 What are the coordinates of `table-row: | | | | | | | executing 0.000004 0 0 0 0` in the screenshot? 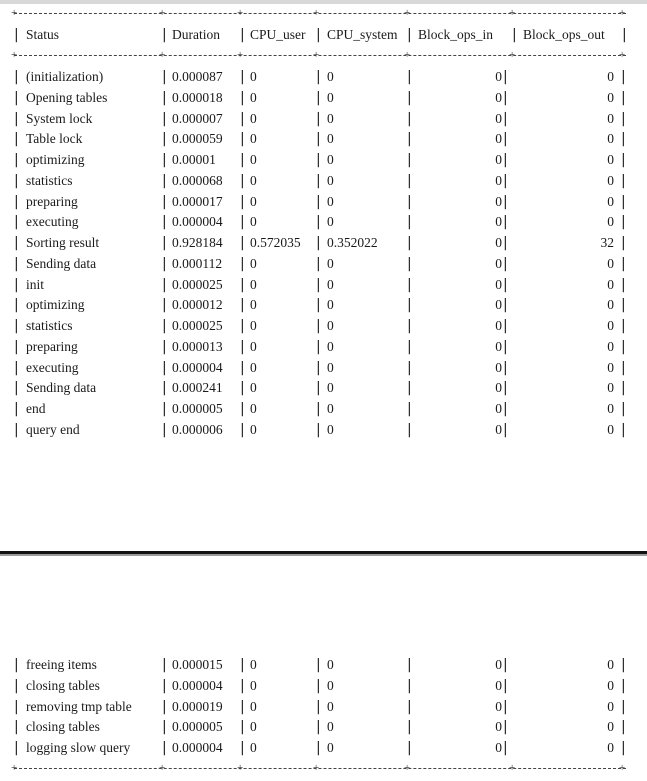 It's located at (323, 222).